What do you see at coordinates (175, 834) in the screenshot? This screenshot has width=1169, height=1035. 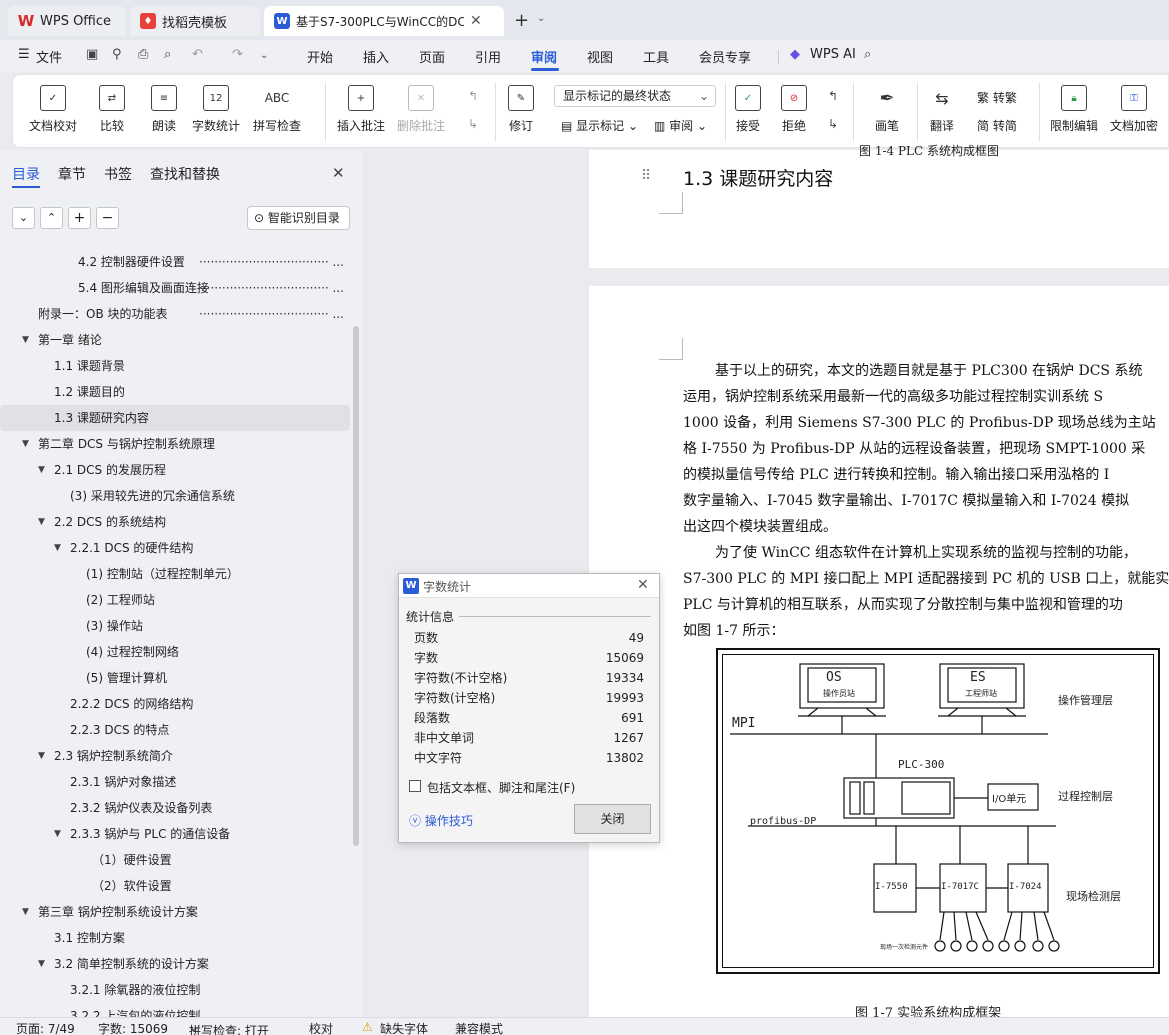 I see `toc-item: ▼ 2.3.3 锅炉与 PLC 的通信设备` at bounding box center [175, 834].